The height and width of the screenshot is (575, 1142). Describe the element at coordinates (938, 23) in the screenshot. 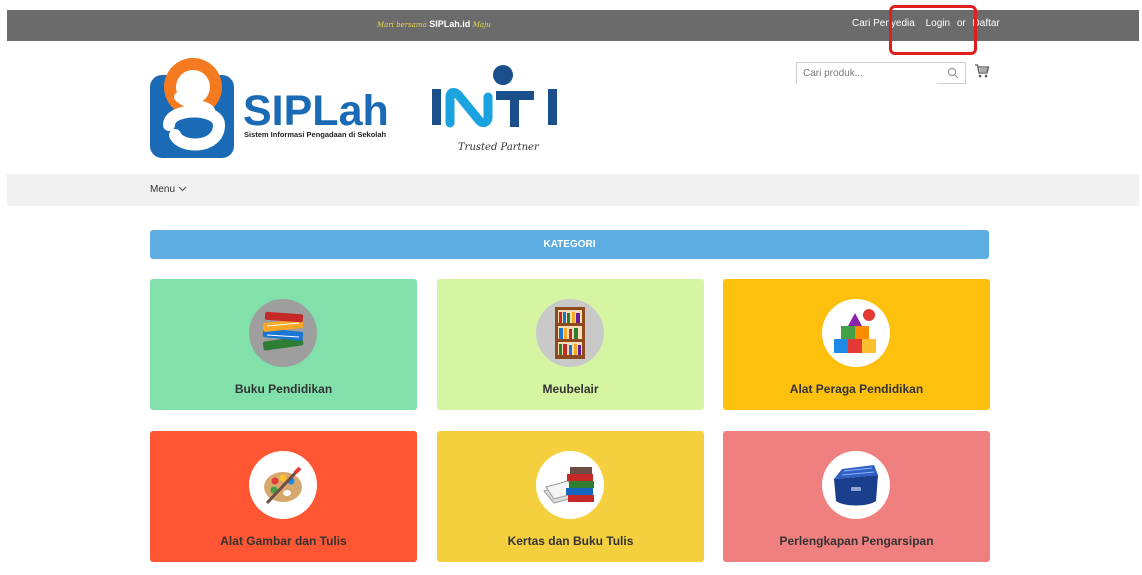

I see `login-link: Login` at that location.